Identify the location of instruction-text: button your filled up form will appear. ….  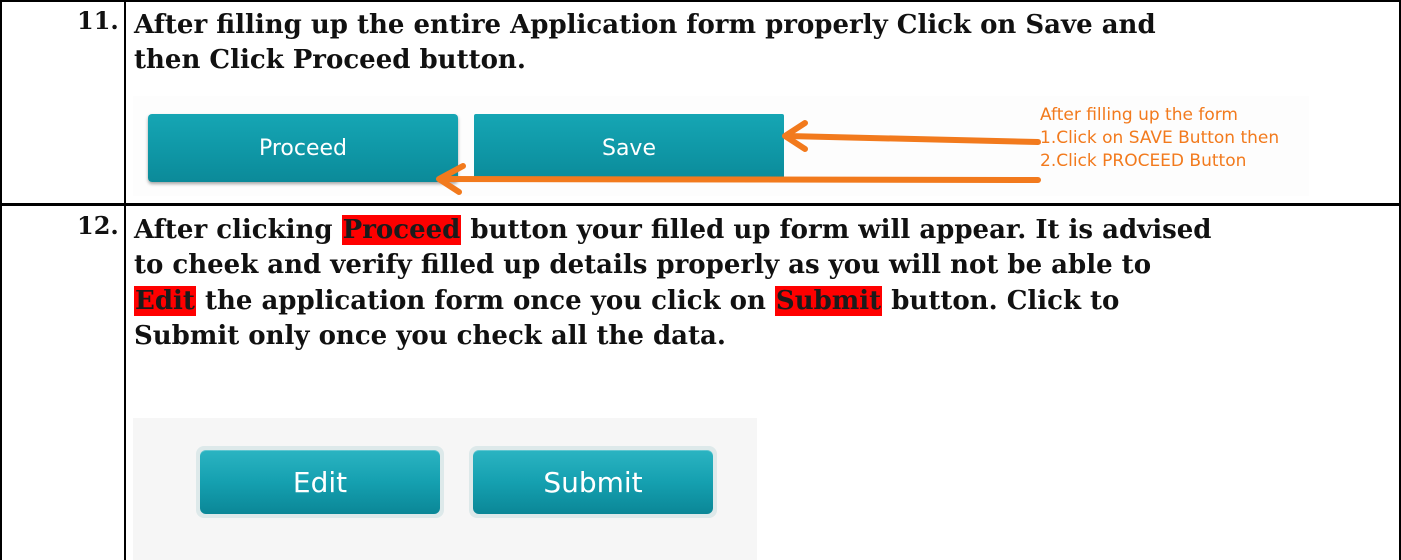
(836, 230).